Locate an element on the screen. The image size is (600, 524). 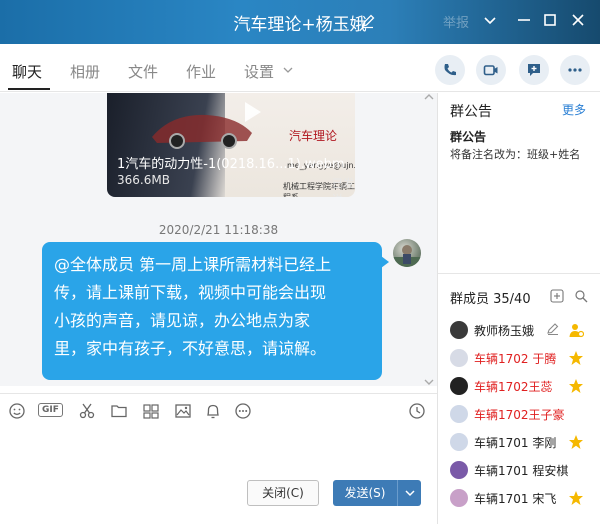
more-options-button is located at coordinates (575, 70).